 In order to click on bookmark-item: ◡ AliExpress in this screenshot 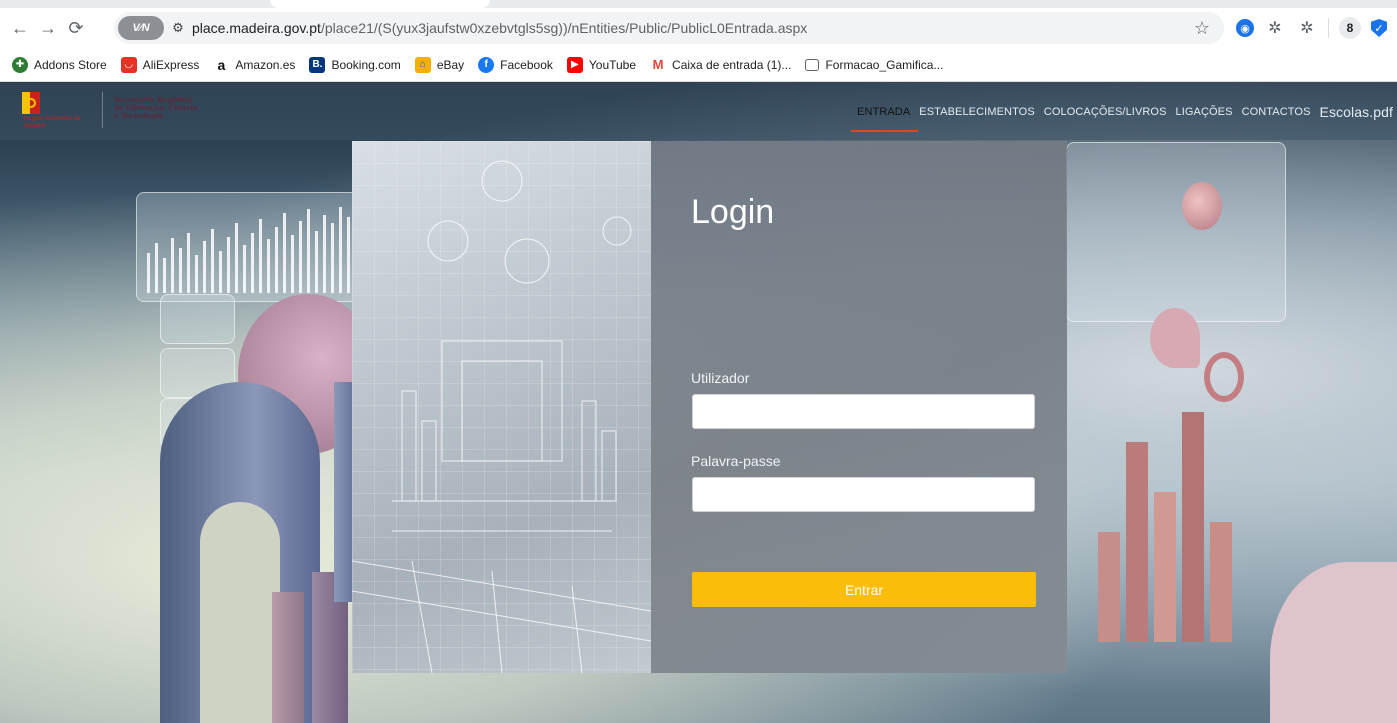, I will do `click(160, 64)`.